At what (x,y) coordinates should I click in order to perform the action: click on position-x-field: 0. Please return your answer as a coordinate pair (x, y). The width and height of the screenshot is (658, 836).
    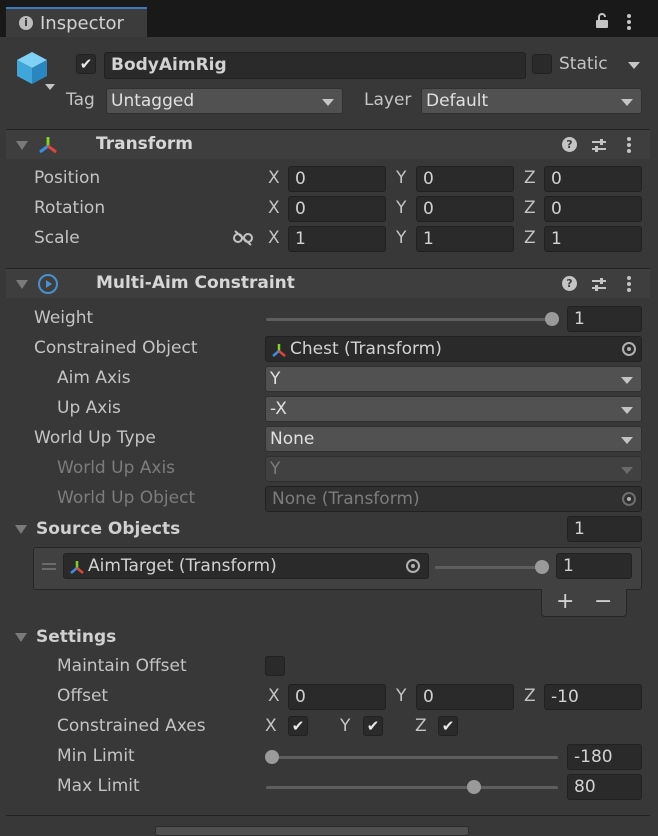
    Looking at the image, I should click on (337, 179).